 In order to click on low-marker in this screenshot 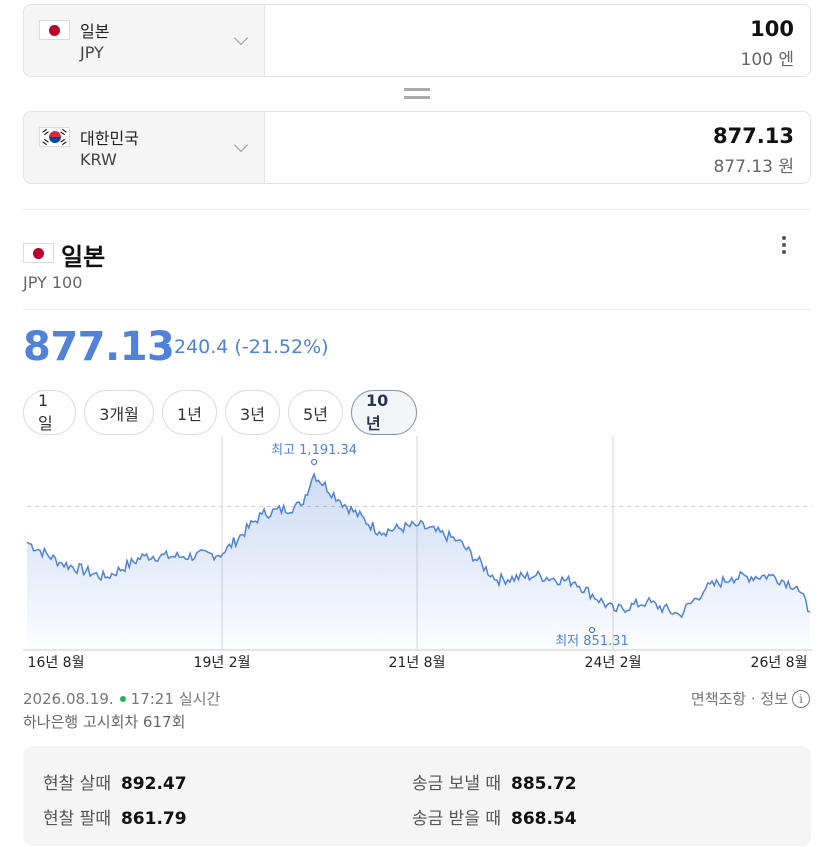, I will do `click(592, 630)`.